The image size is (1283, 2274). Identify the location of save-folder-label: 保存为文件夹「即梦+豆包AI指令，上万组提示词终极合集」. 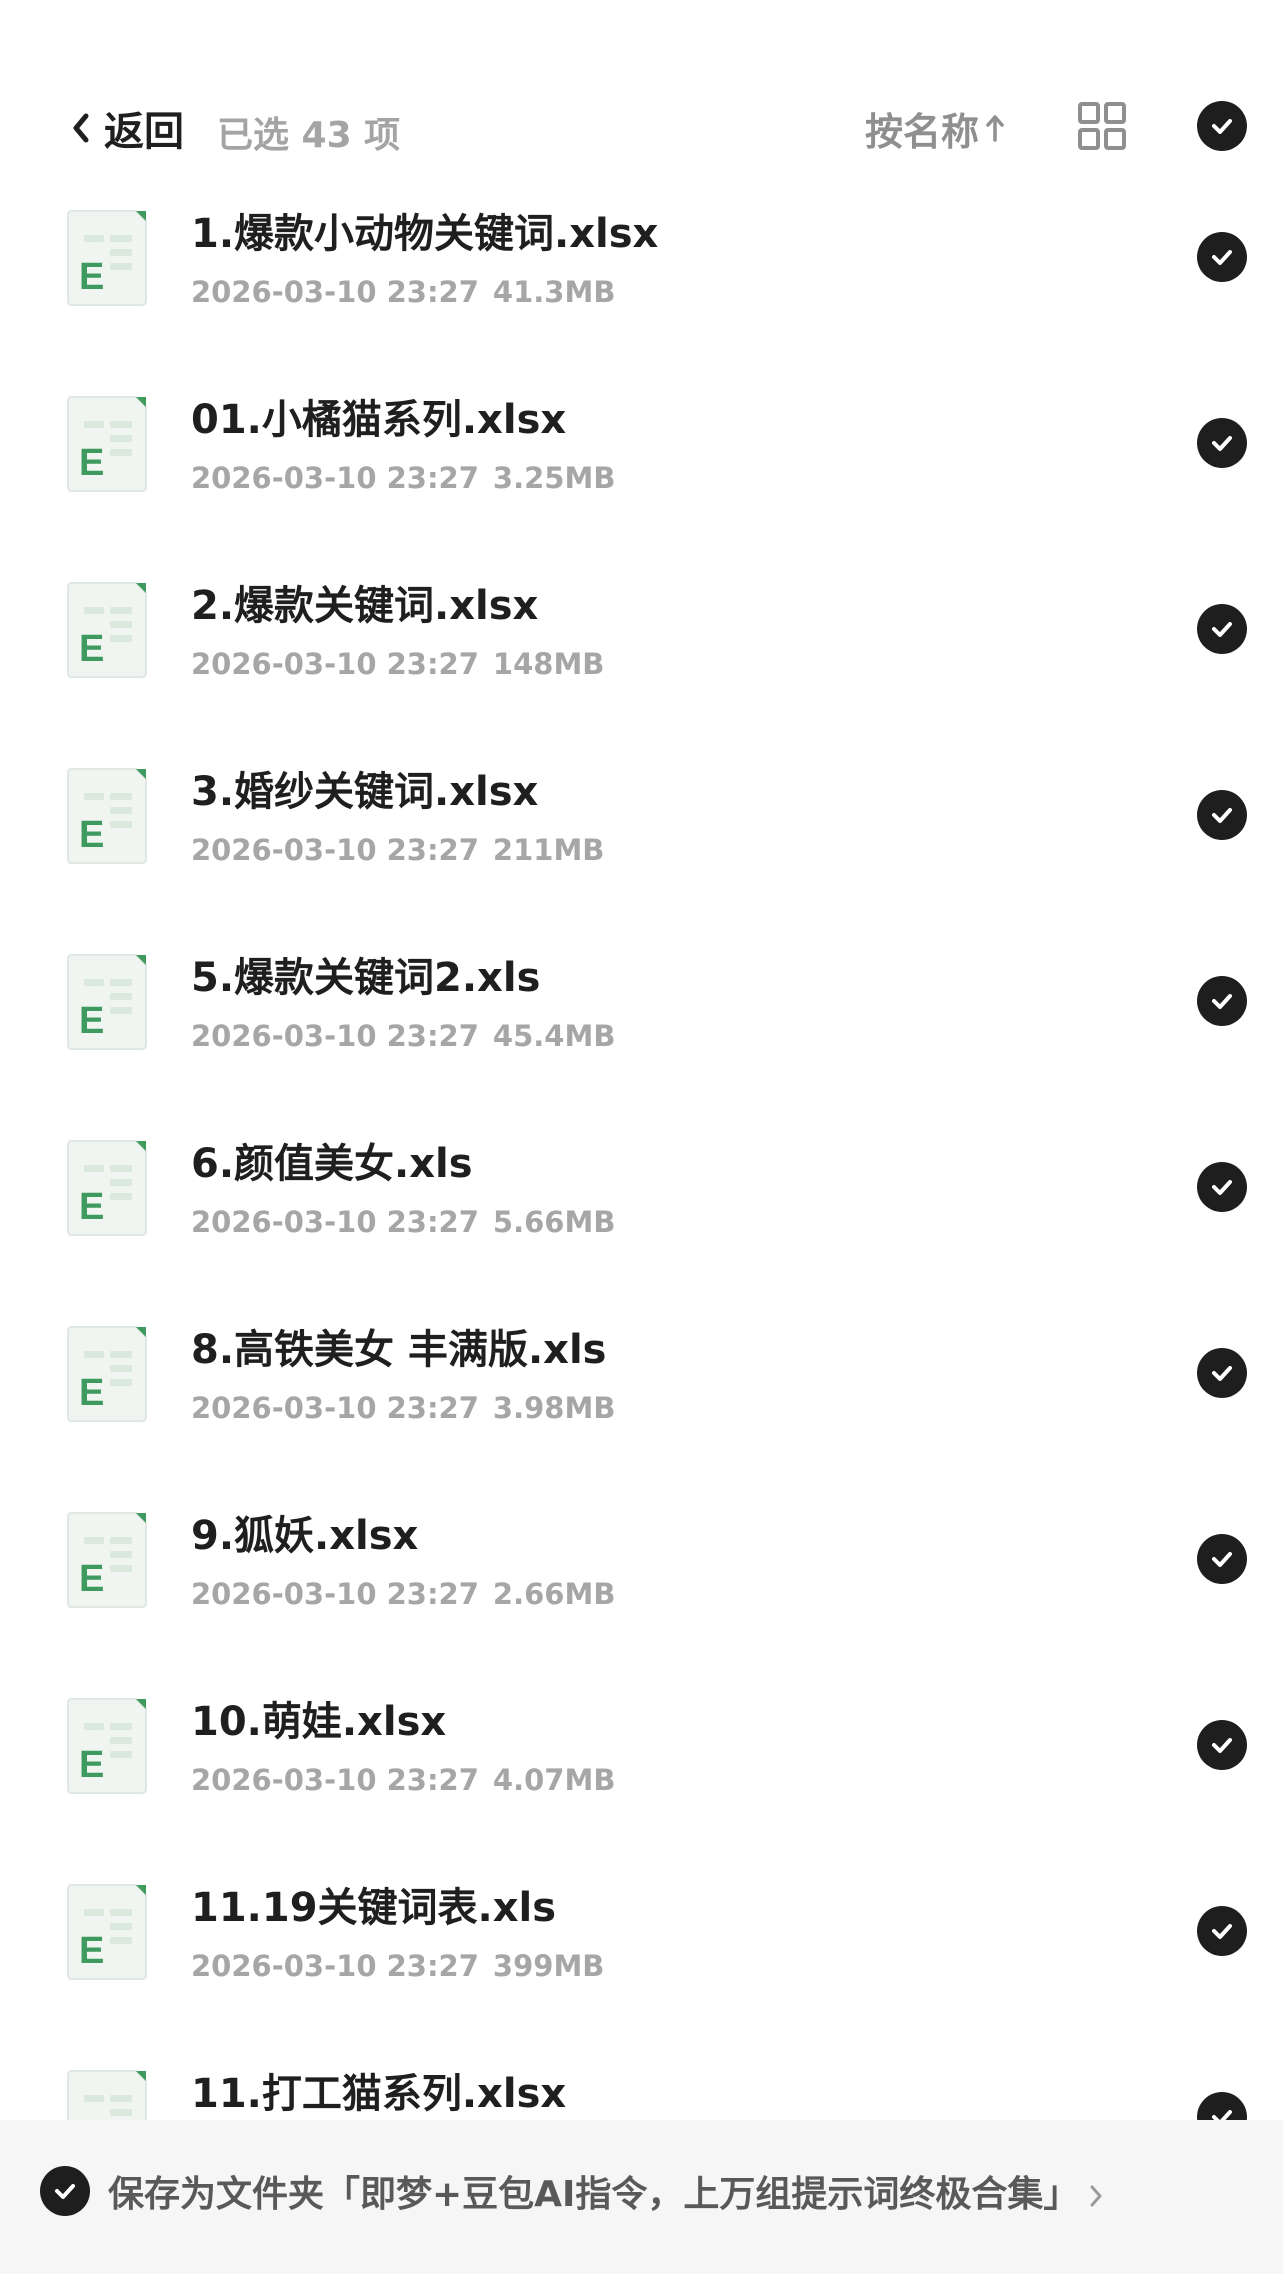
(594, 2194).